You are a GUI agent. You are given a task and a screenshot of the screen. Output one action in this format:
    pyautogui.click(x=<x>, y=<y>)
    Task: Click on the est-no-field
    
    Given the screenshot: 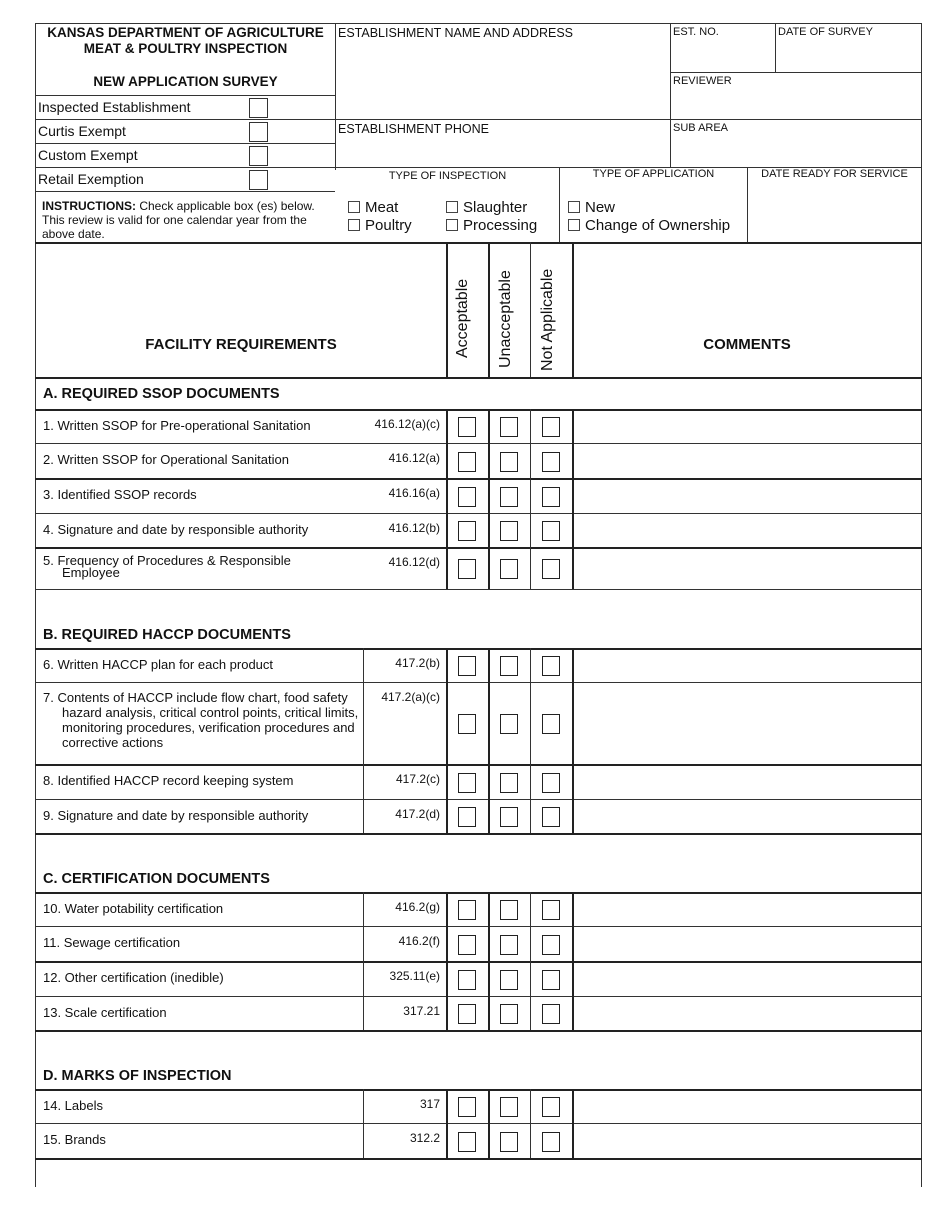 What is the action you would take?
    pyautogui.click(x=723, y=55)
    